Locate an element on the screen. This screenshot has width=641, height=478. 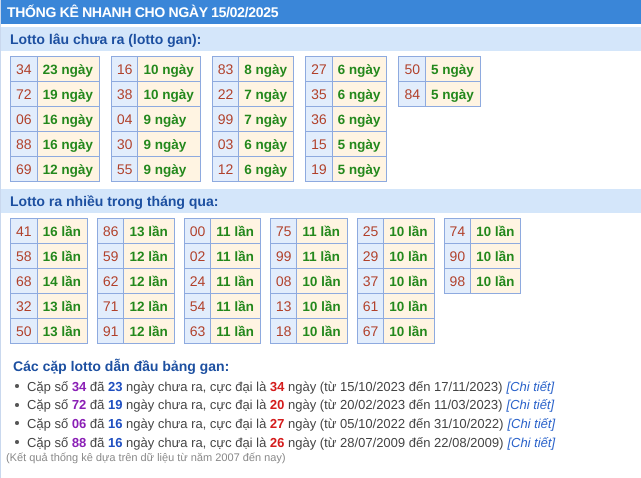
number-cell: 88 is located at coordinates (24, 144).